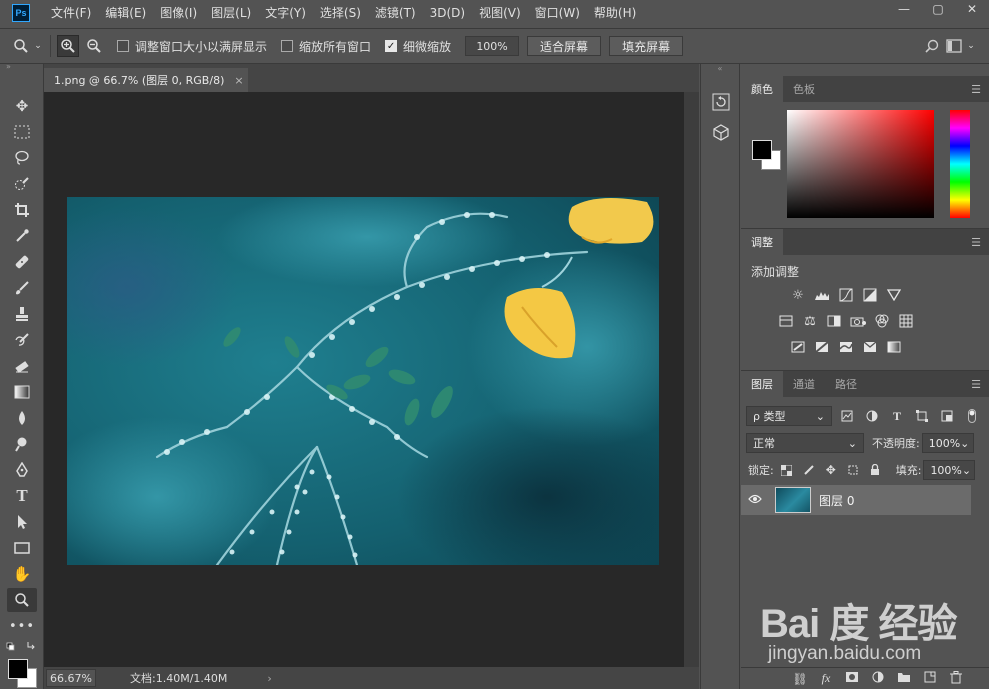 The width and height of the screenshot is (989, 689). What do you see at coordinates (22, 418) in the screenshot?
I see `blur-tool-icon` at bounding box center [22, 418].